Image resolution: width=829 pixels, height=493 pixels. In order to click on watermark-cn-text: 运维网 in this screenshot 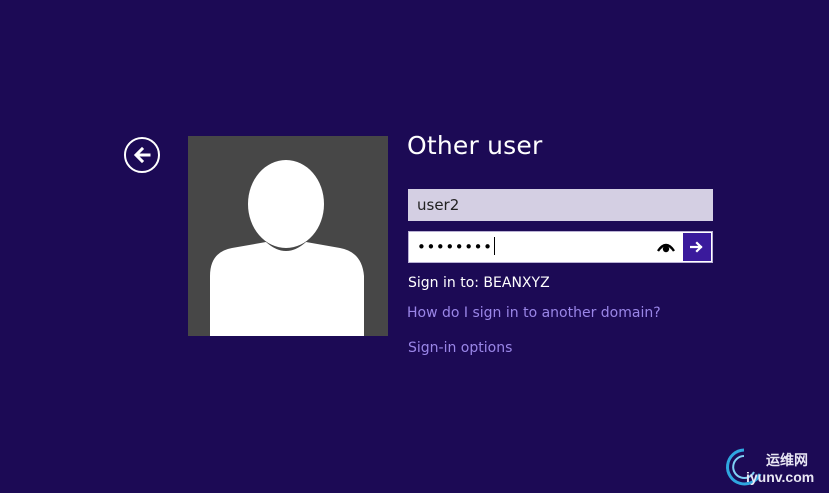, I will do `click(787, 461)`.